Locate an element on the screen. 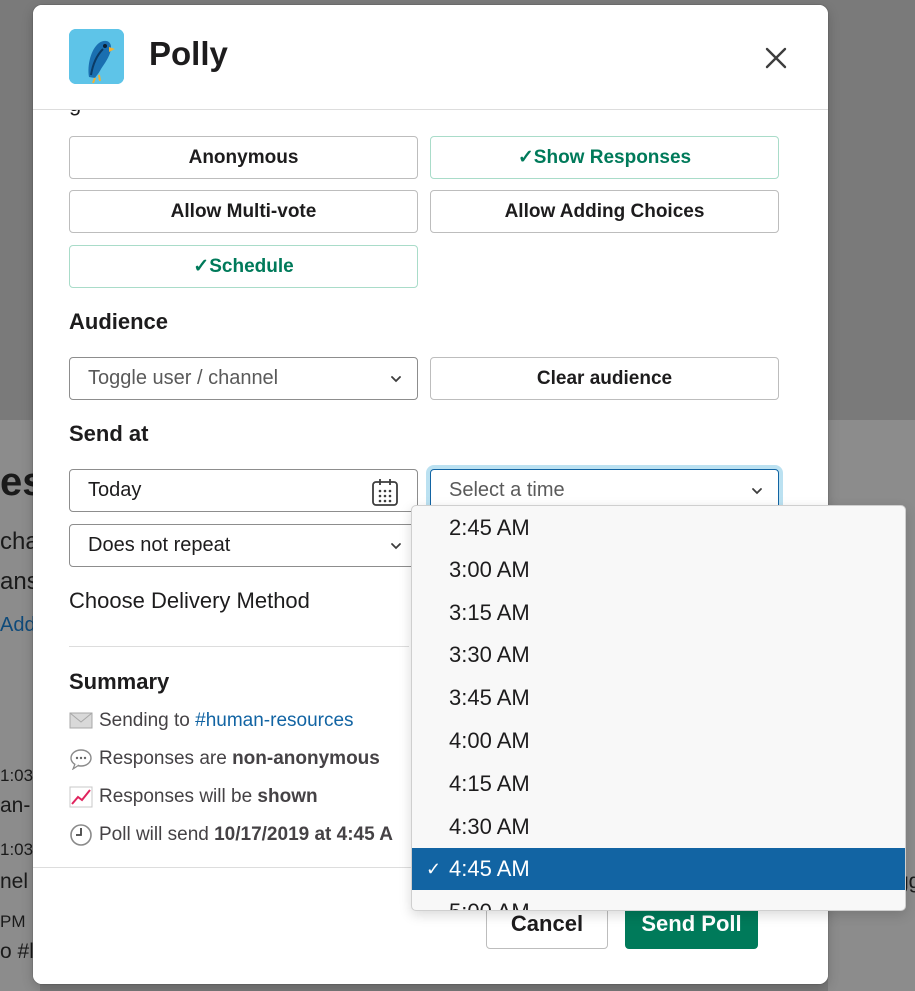 Image resolution: width=915 pixels, height=991 pixels. repeat-select-value: Does not repeat is located at coordinates (159, 545).